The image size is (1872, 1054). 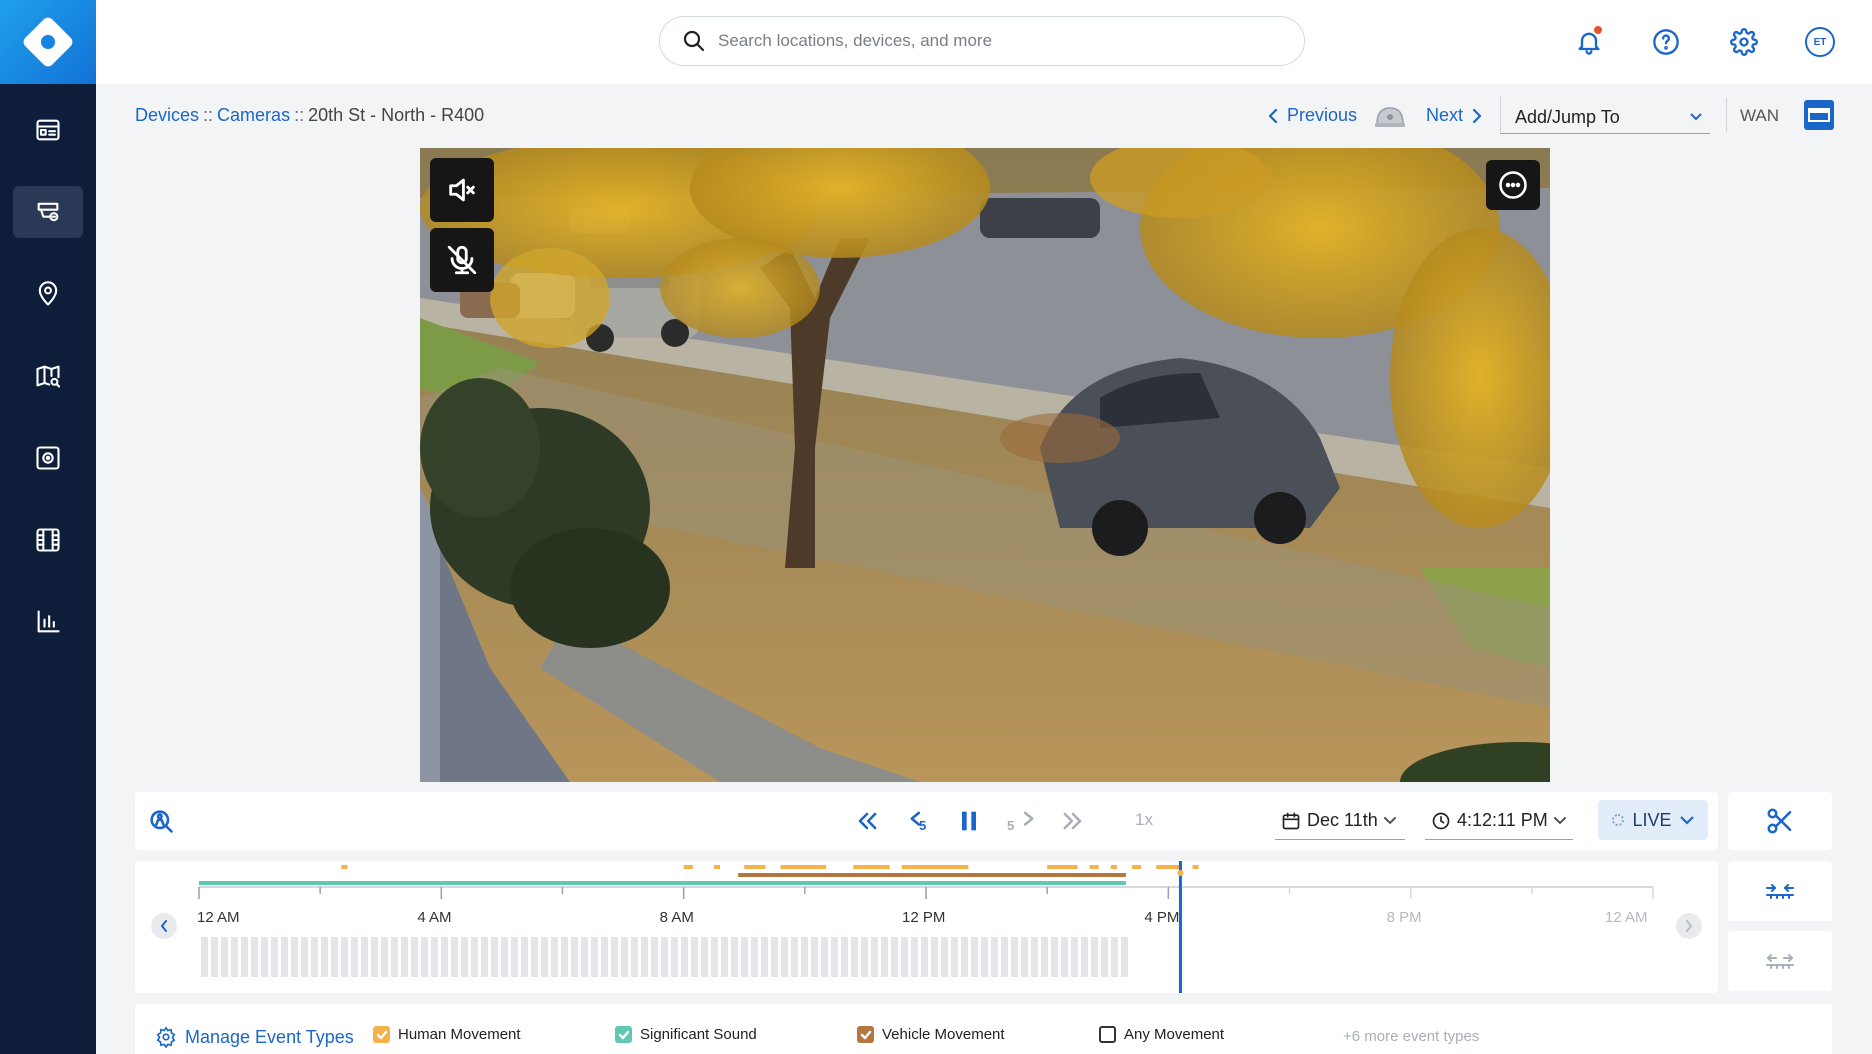 What do you see at coordinates (48, 294) in the screenshot?
I see `sidebar-item-locations` at bounding box center [48, 294].